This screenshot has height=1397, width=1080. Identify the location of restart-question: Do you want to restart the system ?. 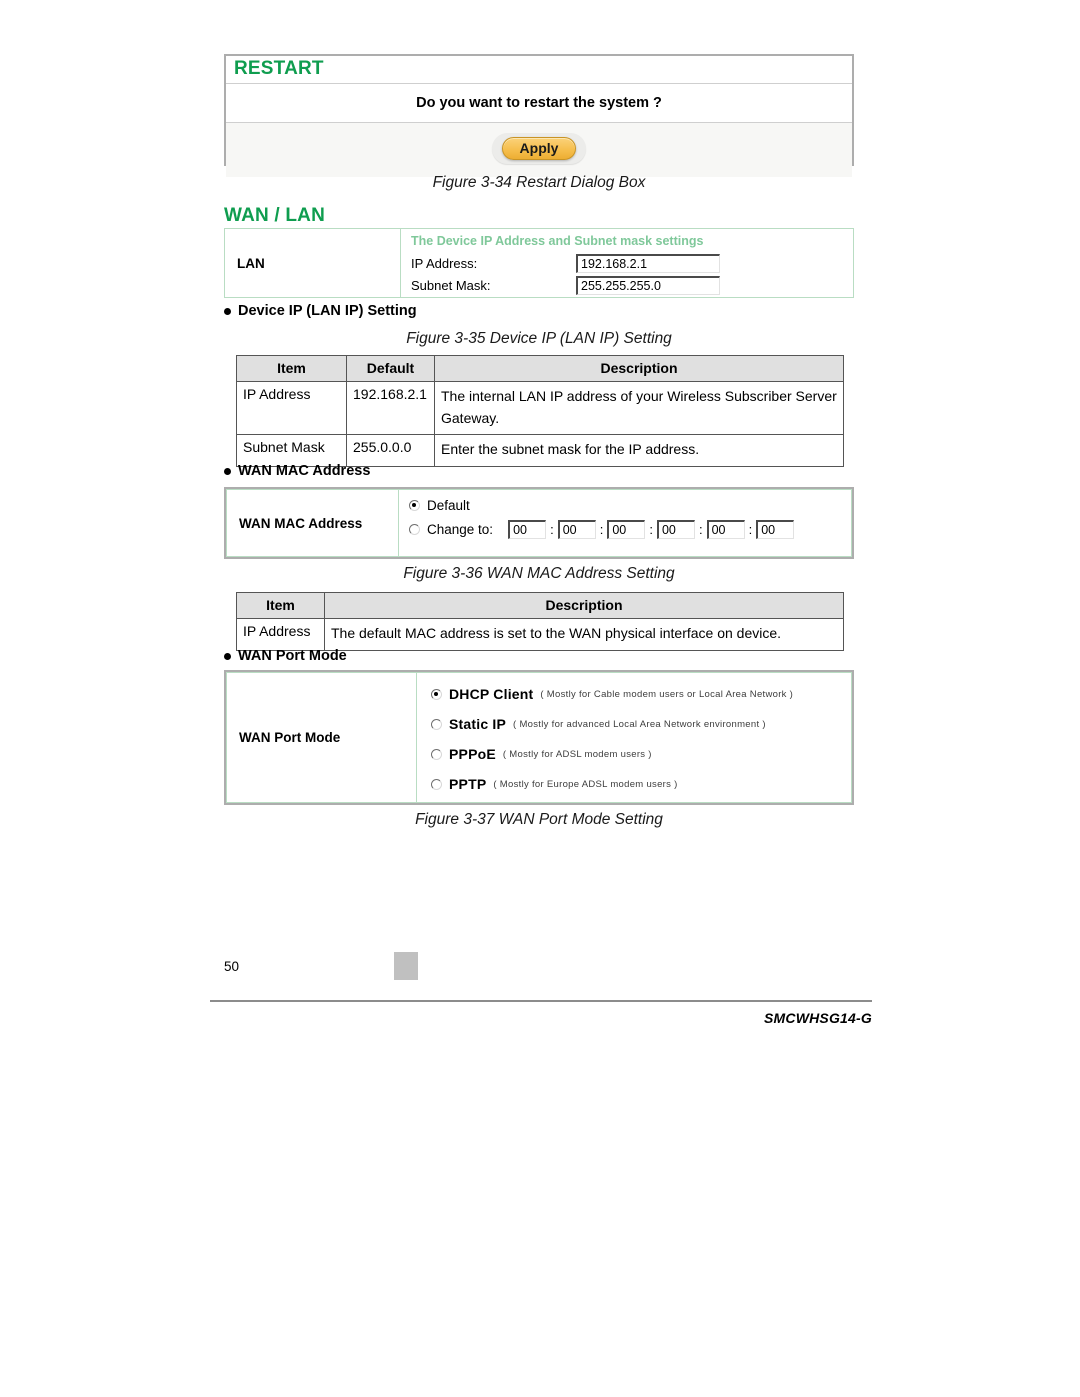
(539, 103).